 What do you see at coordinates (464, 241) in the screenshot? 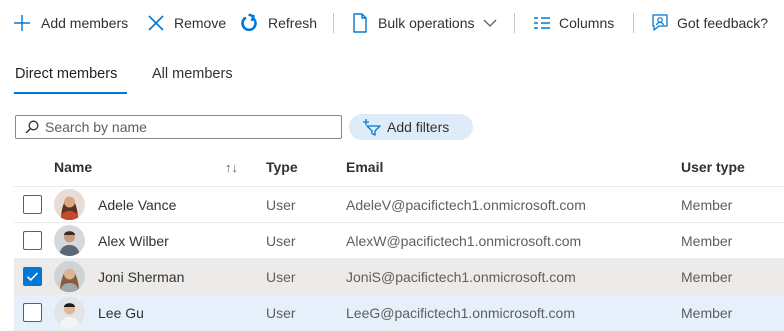
I see `user-email: AlexW@pacifictech1.onmicrosoft.com` at bounding box center [464, 241].